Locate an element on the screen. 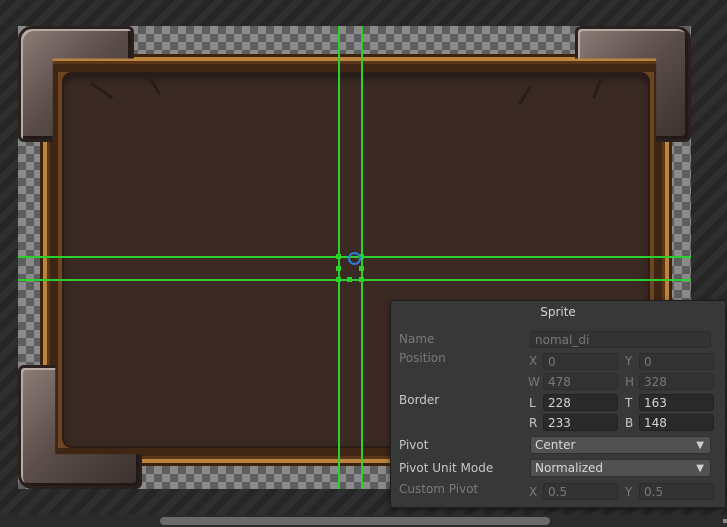  position-h-label: H is located at coordinates (630, 382).